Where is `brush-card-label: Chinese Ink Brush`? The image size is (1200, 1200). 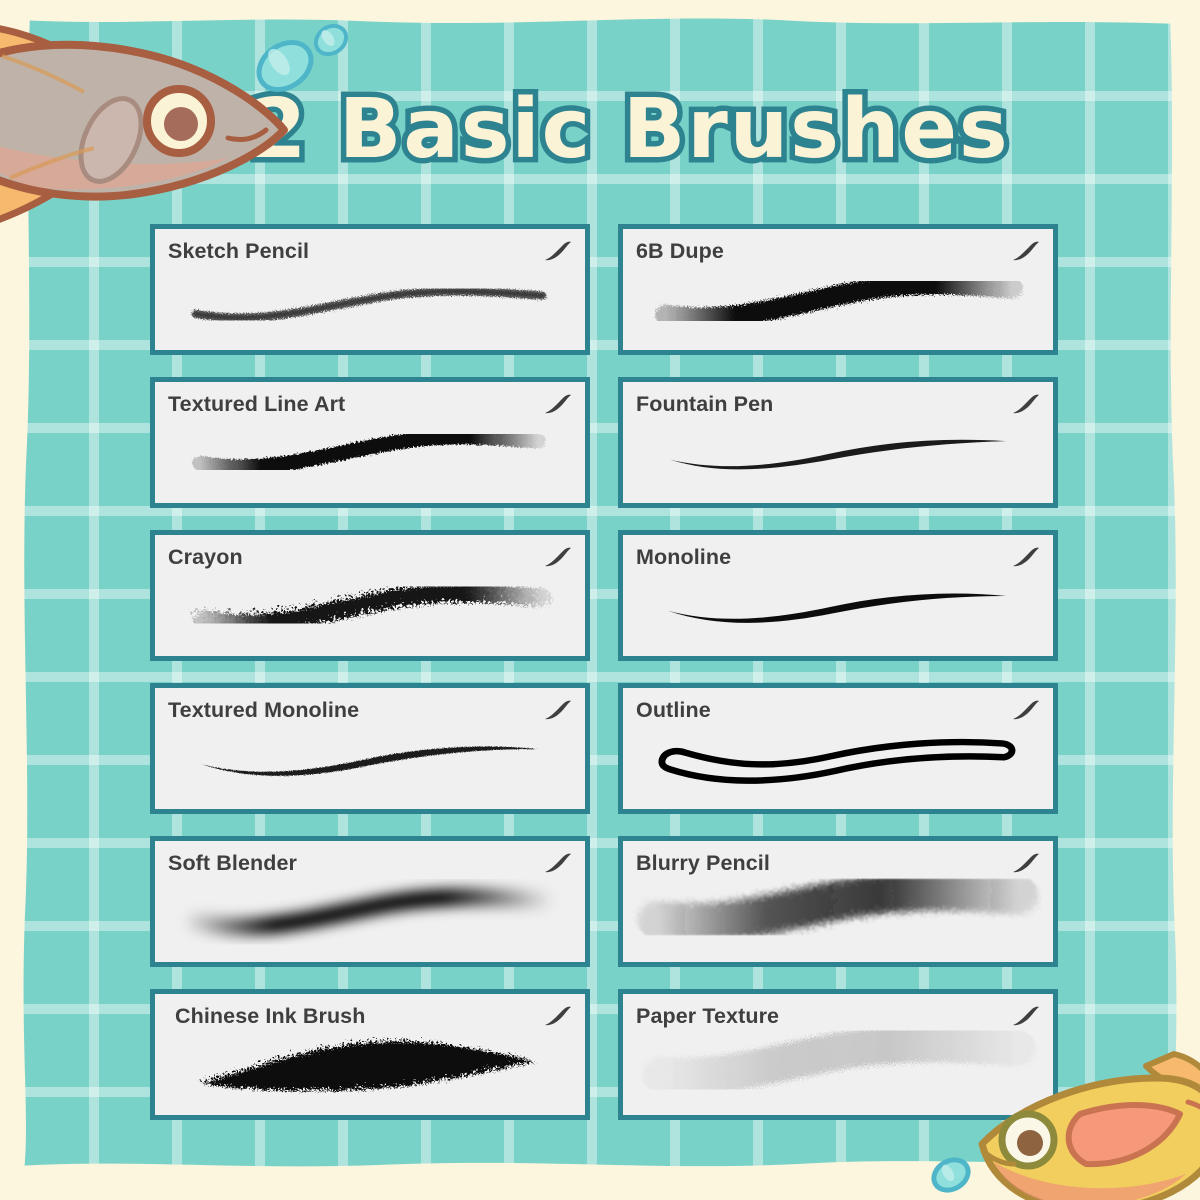 brush-card-label: Chinese Ink Brush is located at coordinates (270, 1016).